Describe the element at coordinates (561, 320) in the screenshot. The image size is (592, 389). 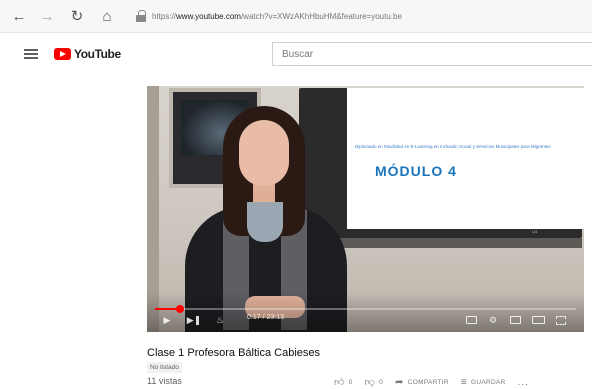
I see `fullscreen-icon` at that location.